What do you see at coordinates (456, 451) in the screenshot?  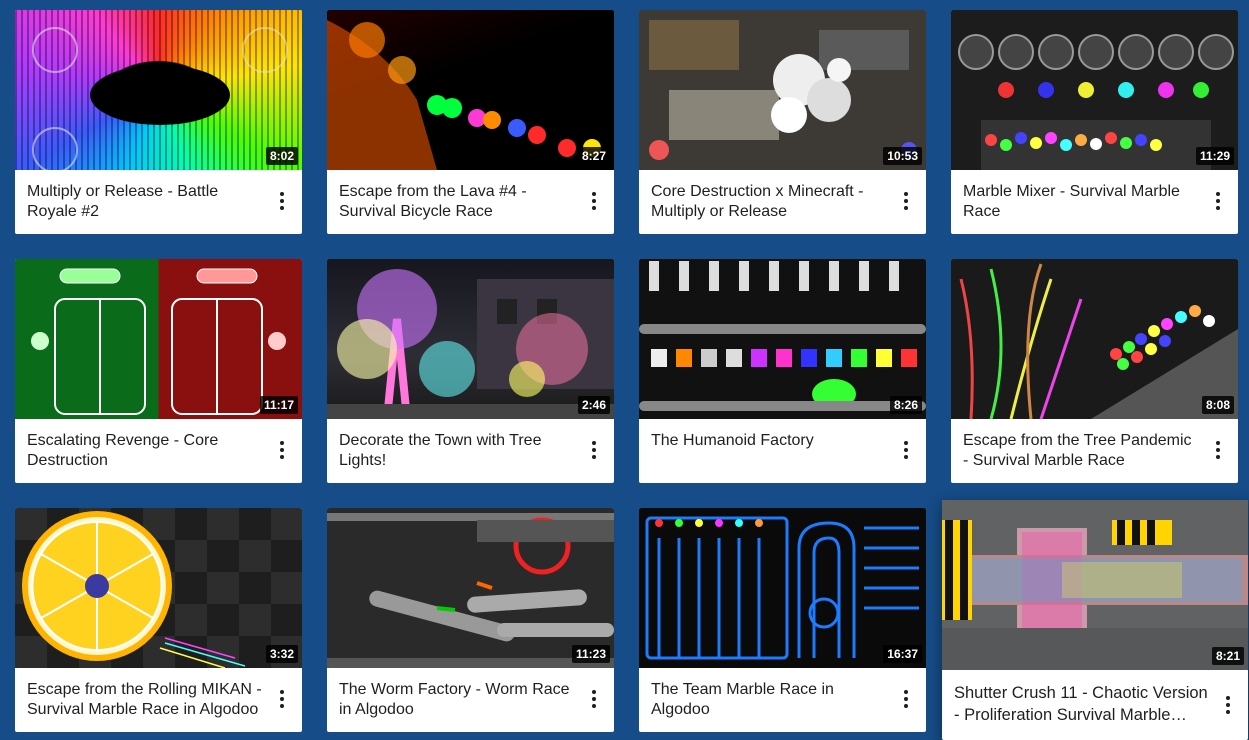 I see `video-title: Decorate the Town with Tree Lights!` at bounding box center [456, 451].